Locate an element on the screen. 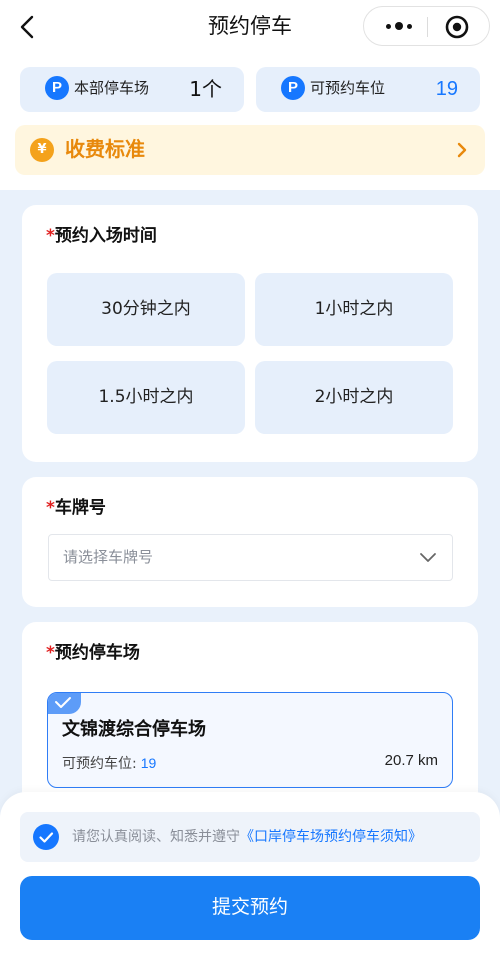 This screenshot has height=975, width=500. time-option-30min: 30分钟之内 is located at coordinates (146, 309).